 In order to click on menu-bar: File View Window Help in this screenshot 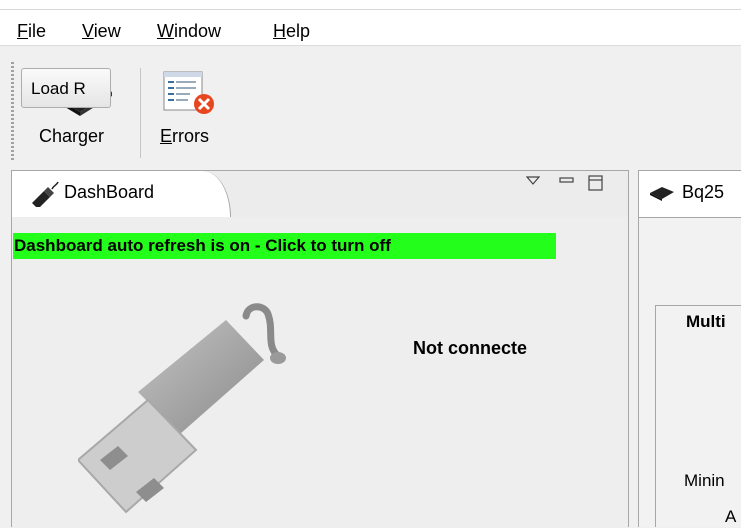, I will do `click(370, 23)`.